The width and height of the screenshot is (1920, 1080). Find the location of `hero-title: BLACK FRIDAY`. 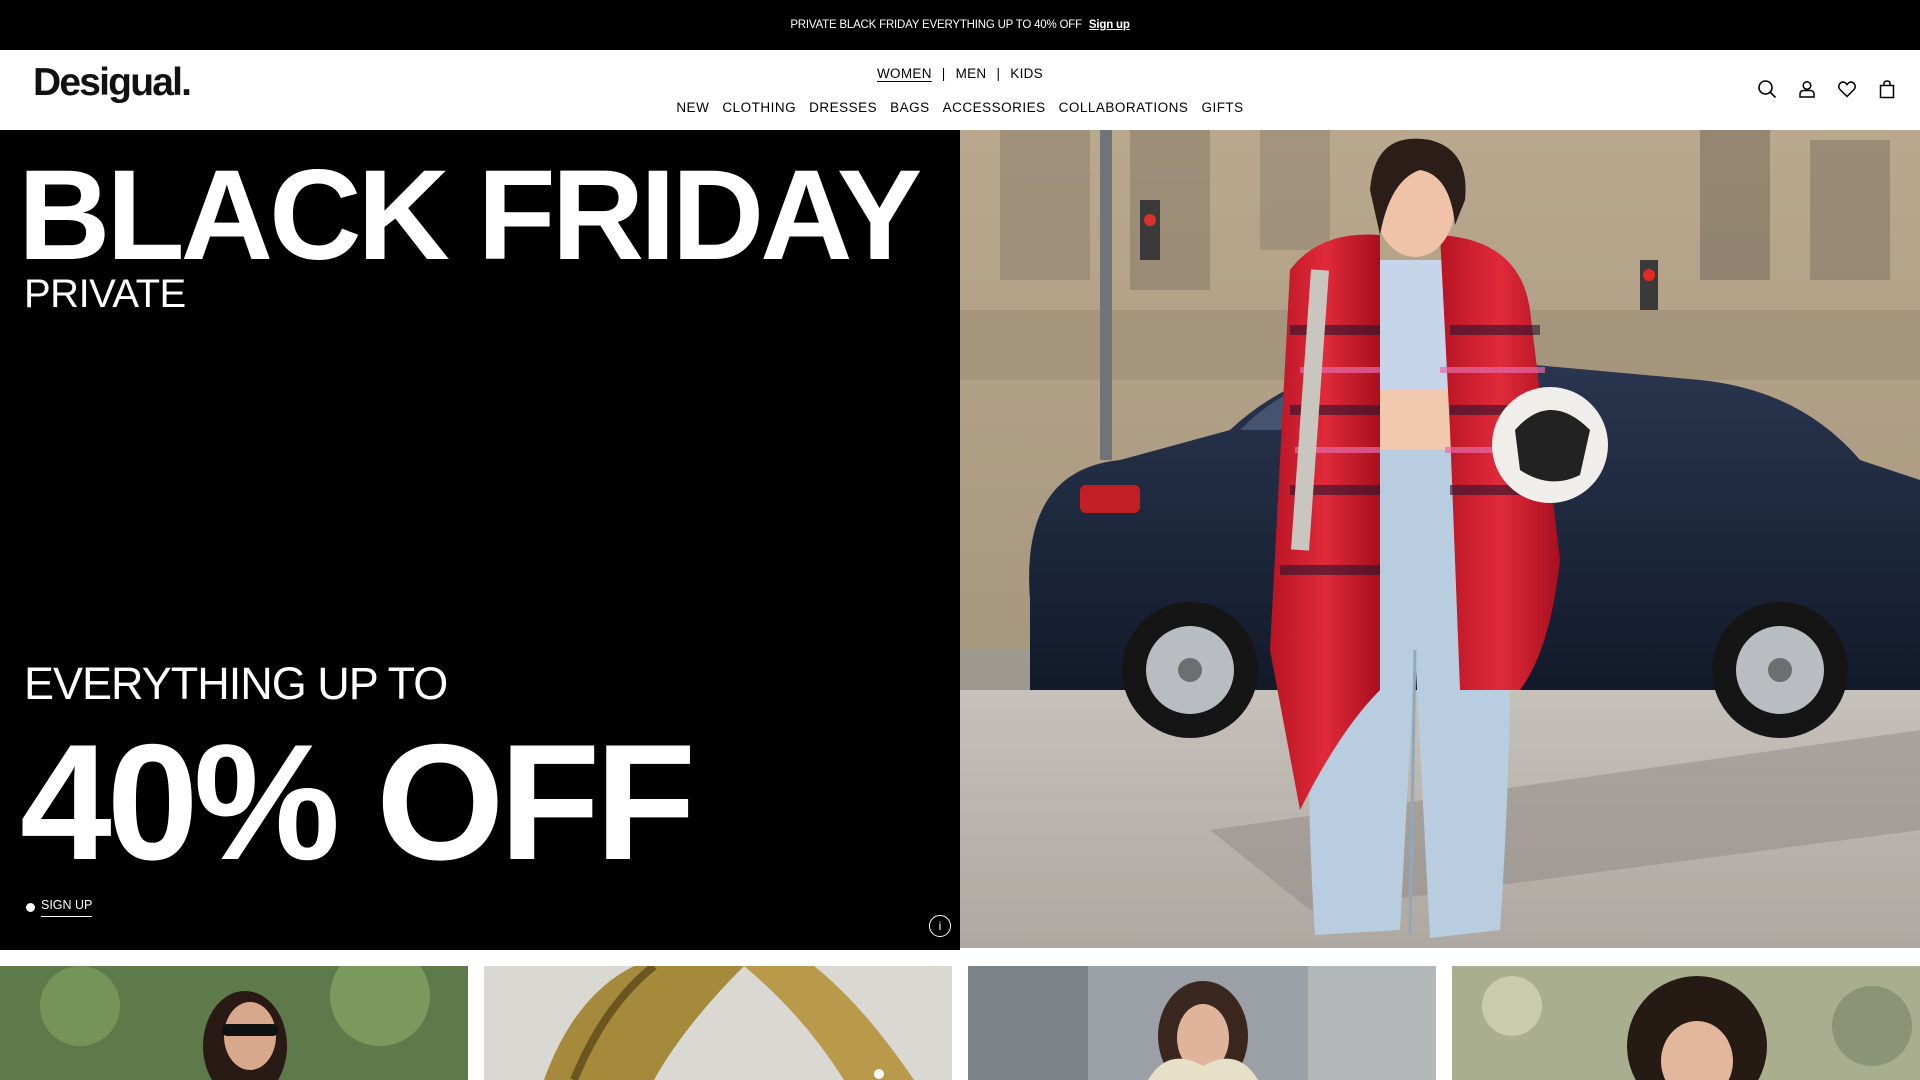

hero-title: BLACK FRIDAY is located at coordinates (470, 215).